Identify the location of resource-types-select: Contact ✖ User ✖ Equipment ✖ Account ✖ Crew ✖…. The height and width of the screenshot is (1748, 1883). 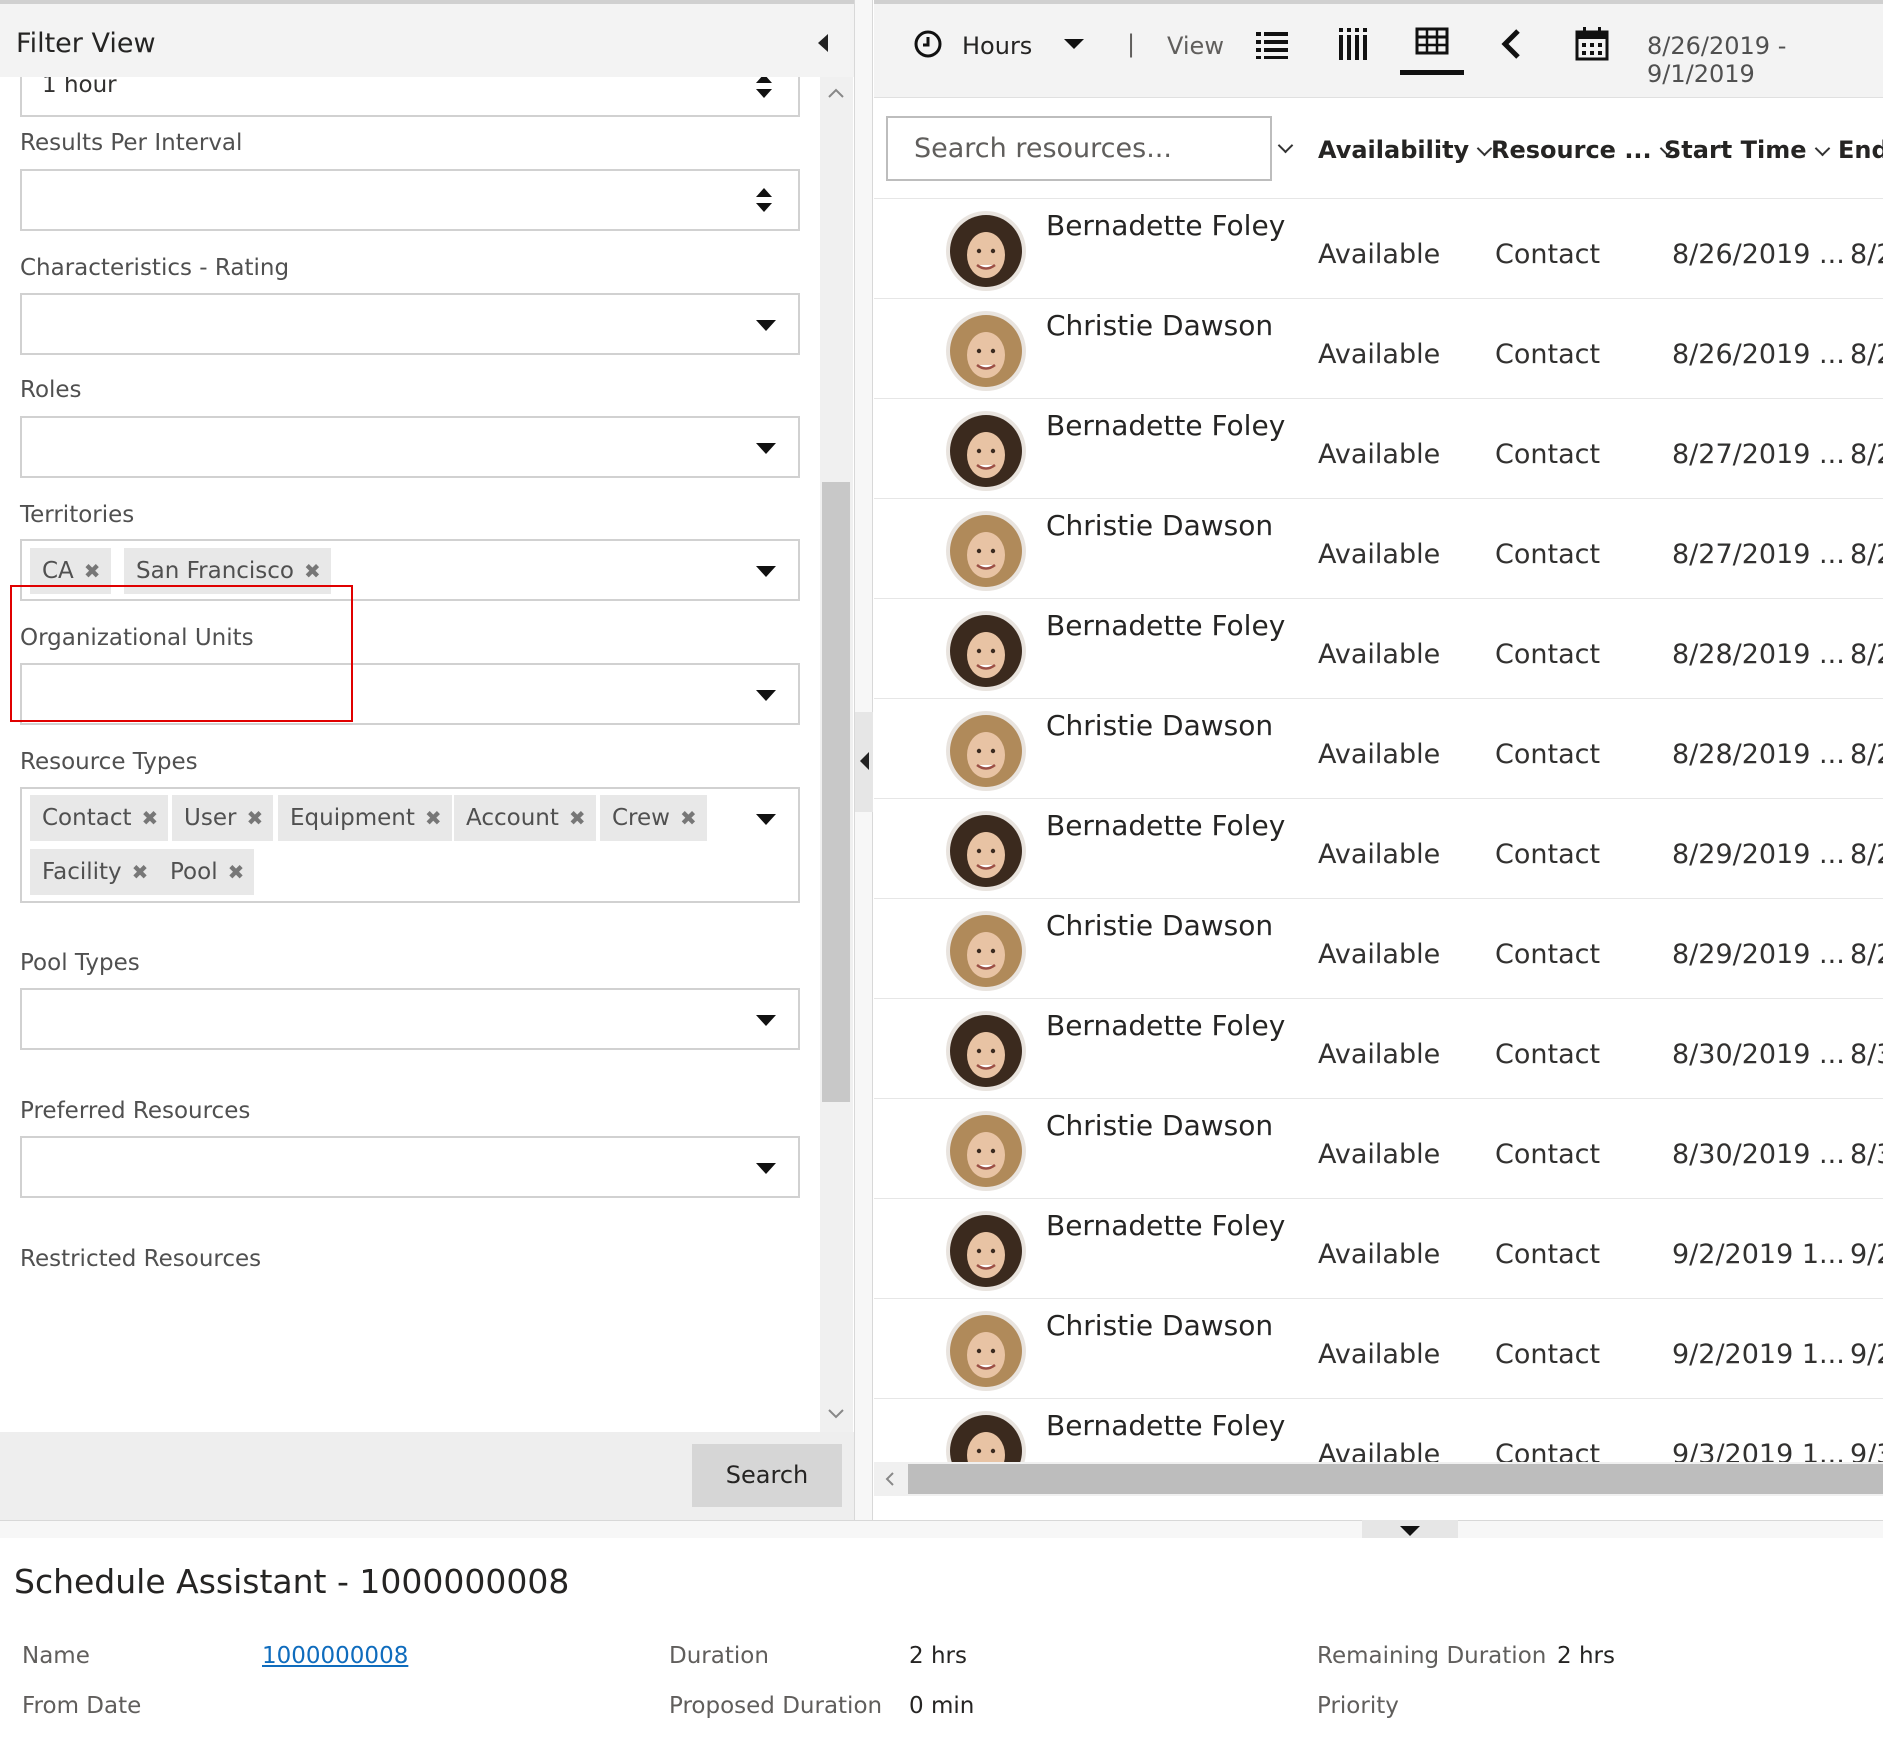
(410, 845).